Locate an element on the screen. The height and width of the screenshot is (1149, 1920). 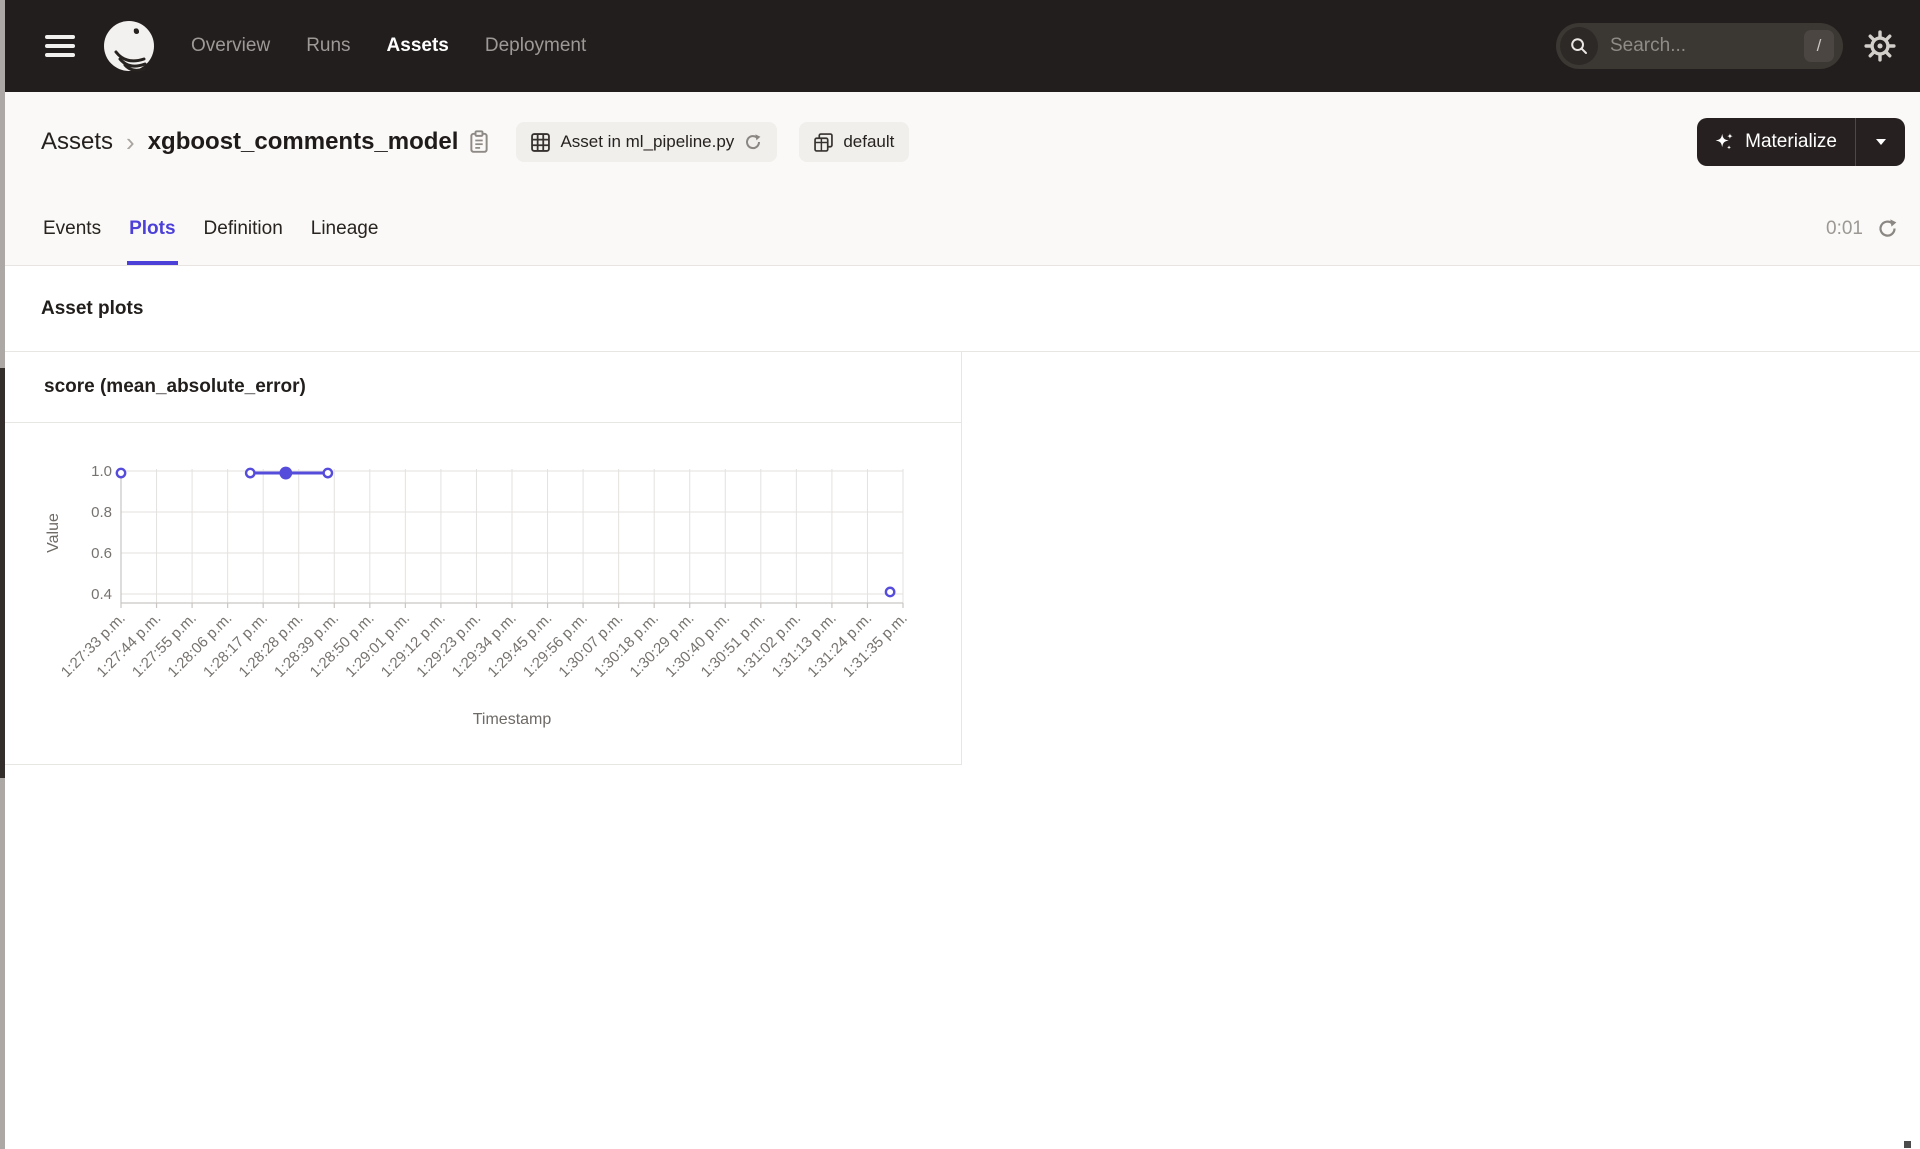
refresh-icon is located at coordinates (1888, 228).